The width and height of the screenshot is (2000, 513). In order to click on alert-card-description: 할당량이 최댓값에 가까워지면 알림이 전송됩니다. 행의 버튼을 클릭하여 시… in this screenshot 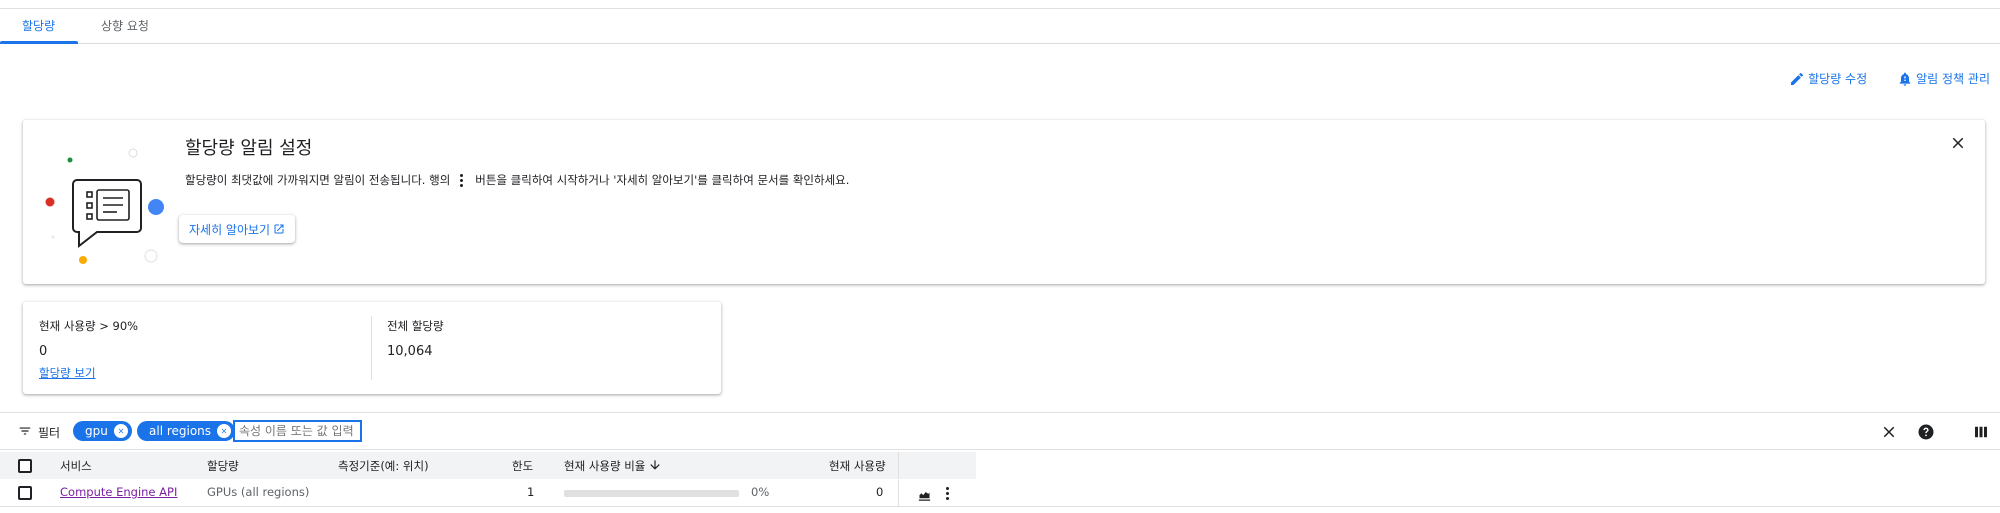, I will do `click(517, 180)`.